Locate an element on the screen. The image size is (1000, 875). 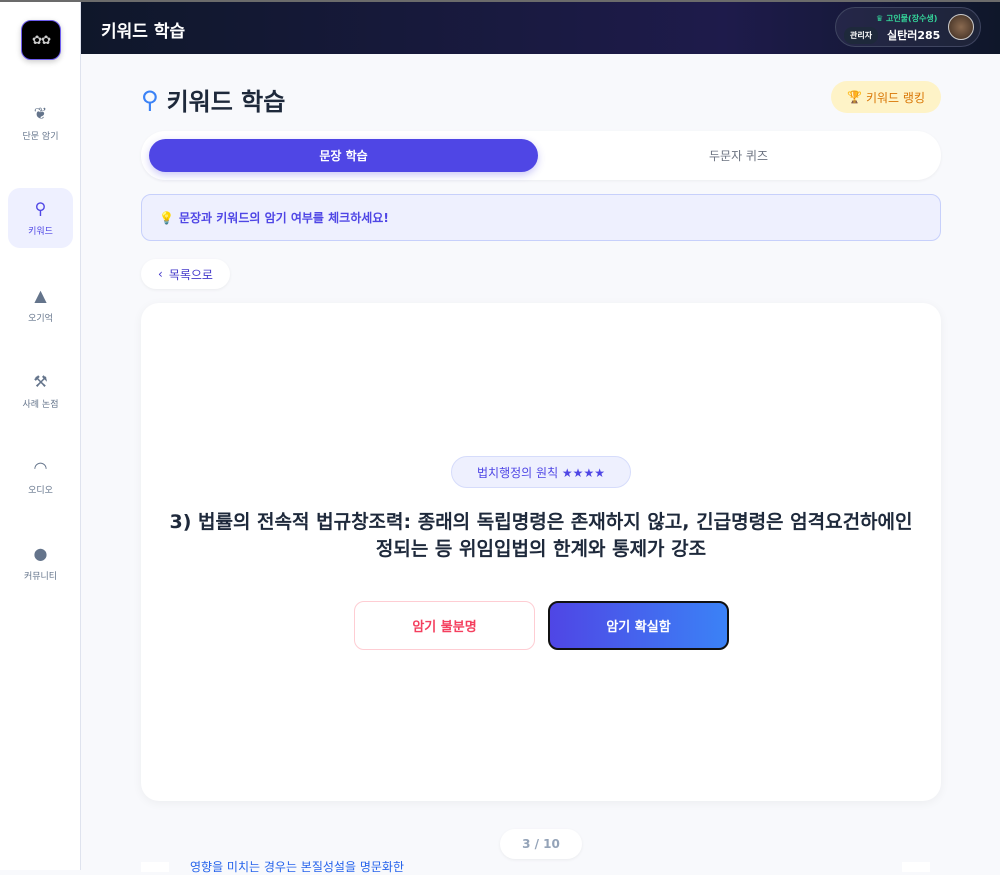
page-title: ⚲ 키워드 학습 is located at coordinates (213, 99).